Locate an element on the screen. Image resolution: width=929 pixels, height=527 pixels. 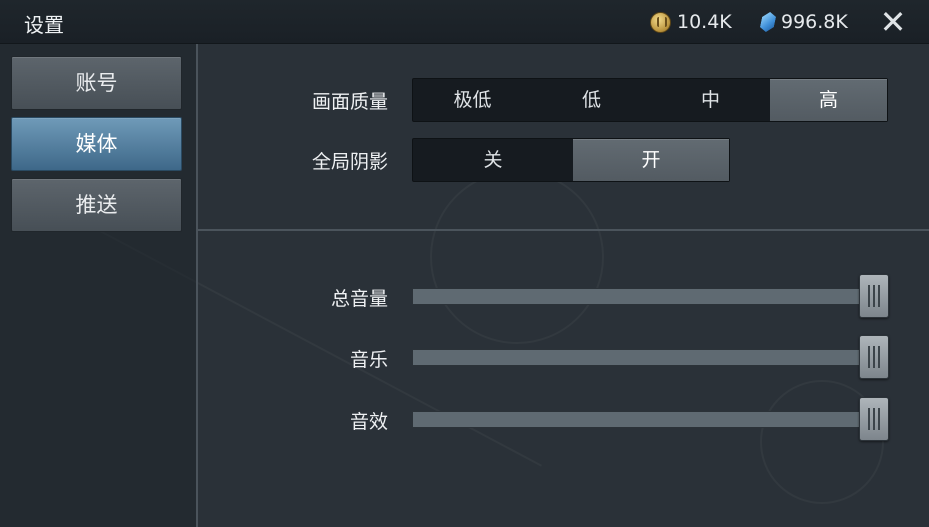
master-volume-handle is located at coordinates (874, 296).